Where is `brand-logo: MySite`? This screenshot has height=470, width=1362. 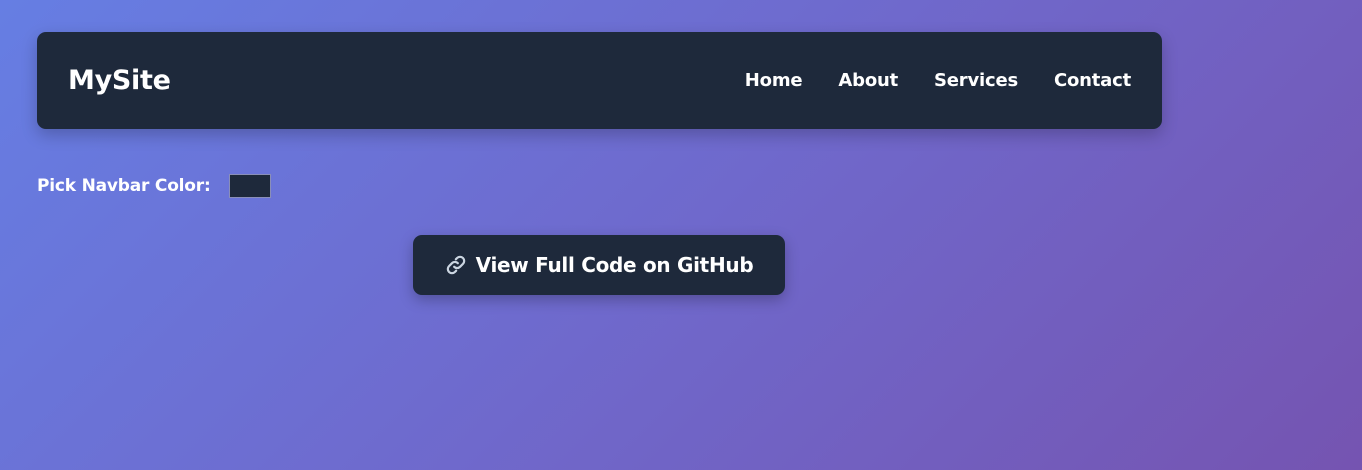 brand-logo: MySite is located at coordinates (119, 80).